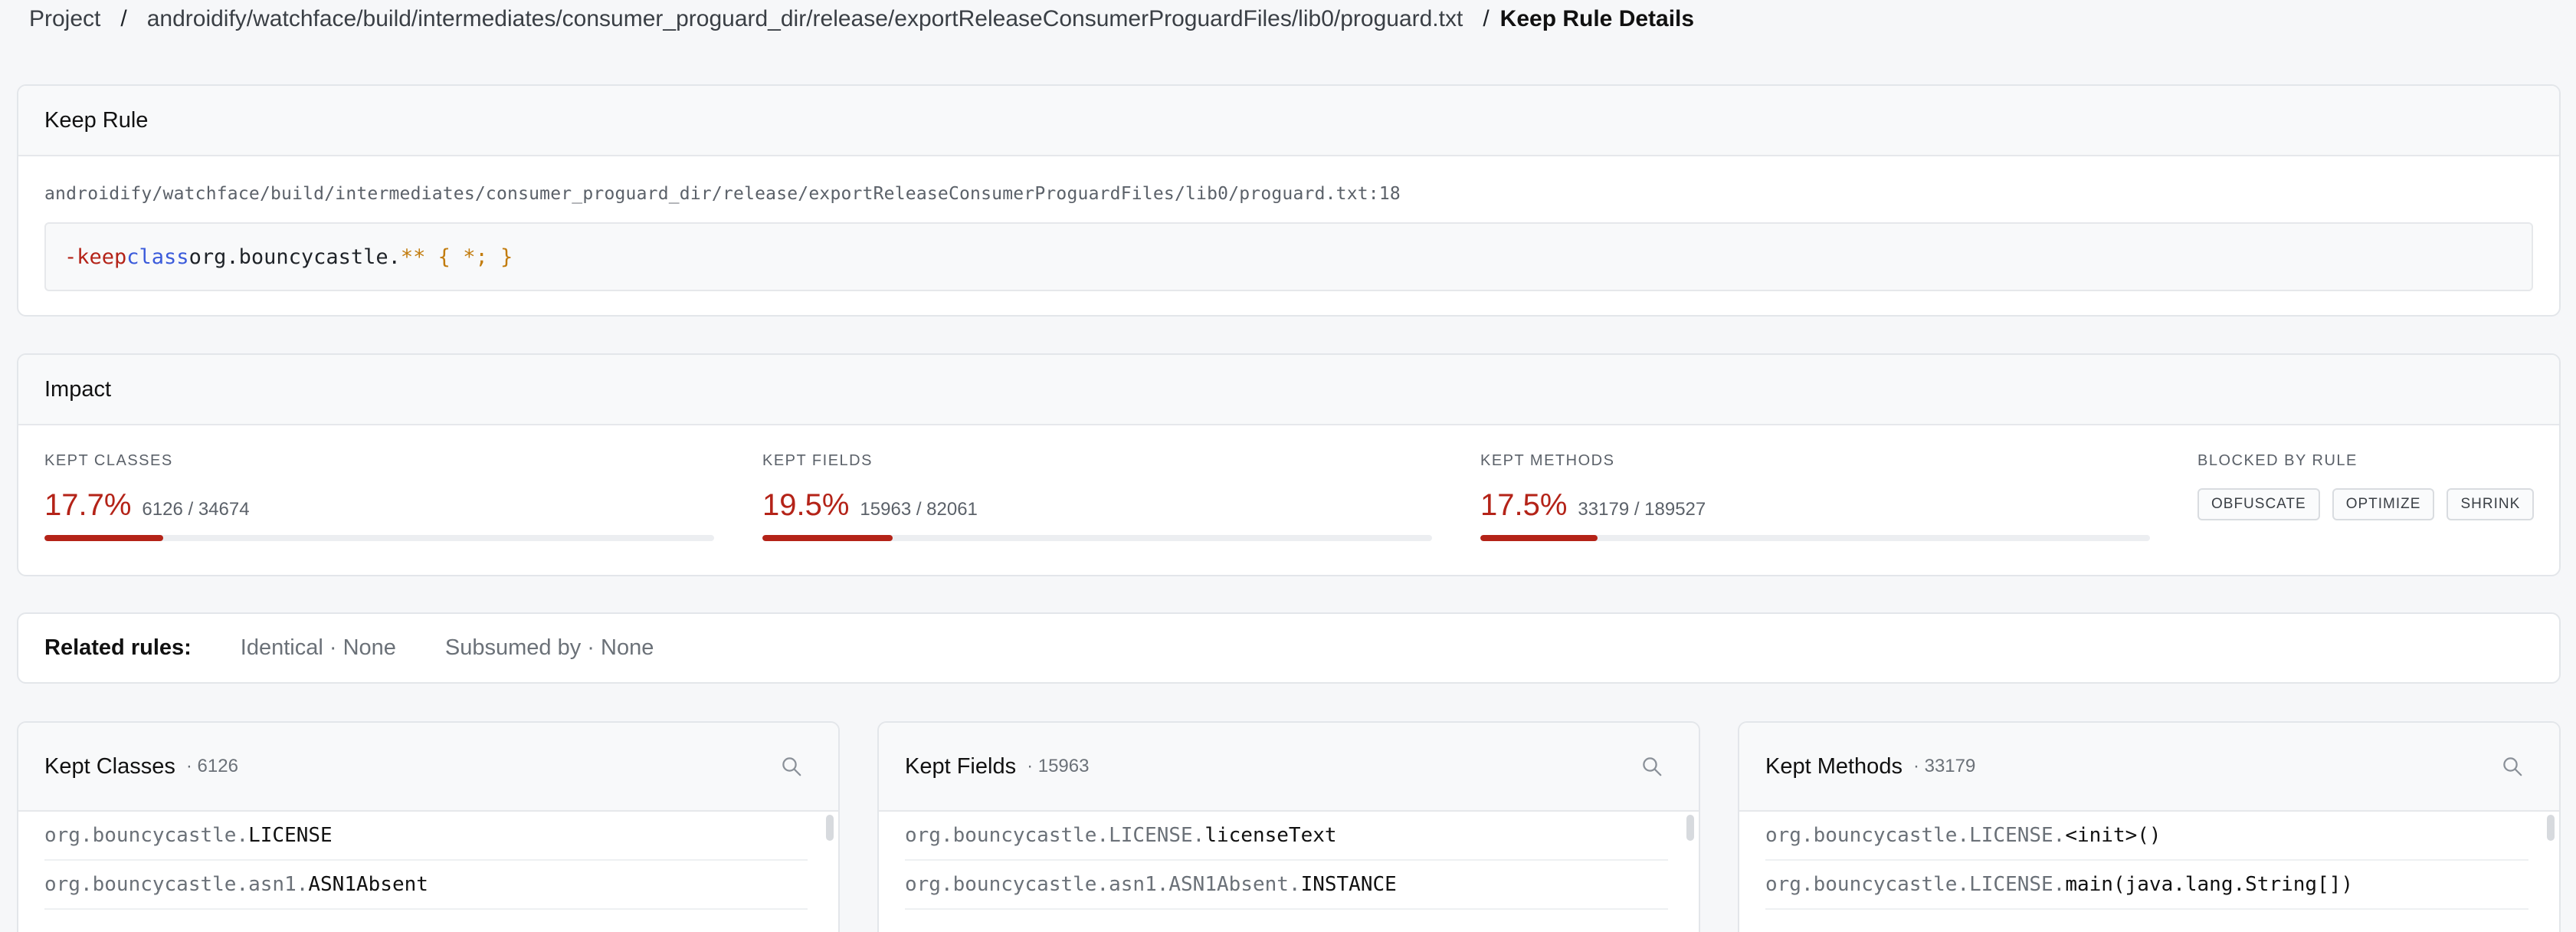 The image size is (2576, 932). What do you see at coordinates (196, 509) in the screenshot?
I see `metric-count: 6126 / 34674` at bounding box center [196, 509].